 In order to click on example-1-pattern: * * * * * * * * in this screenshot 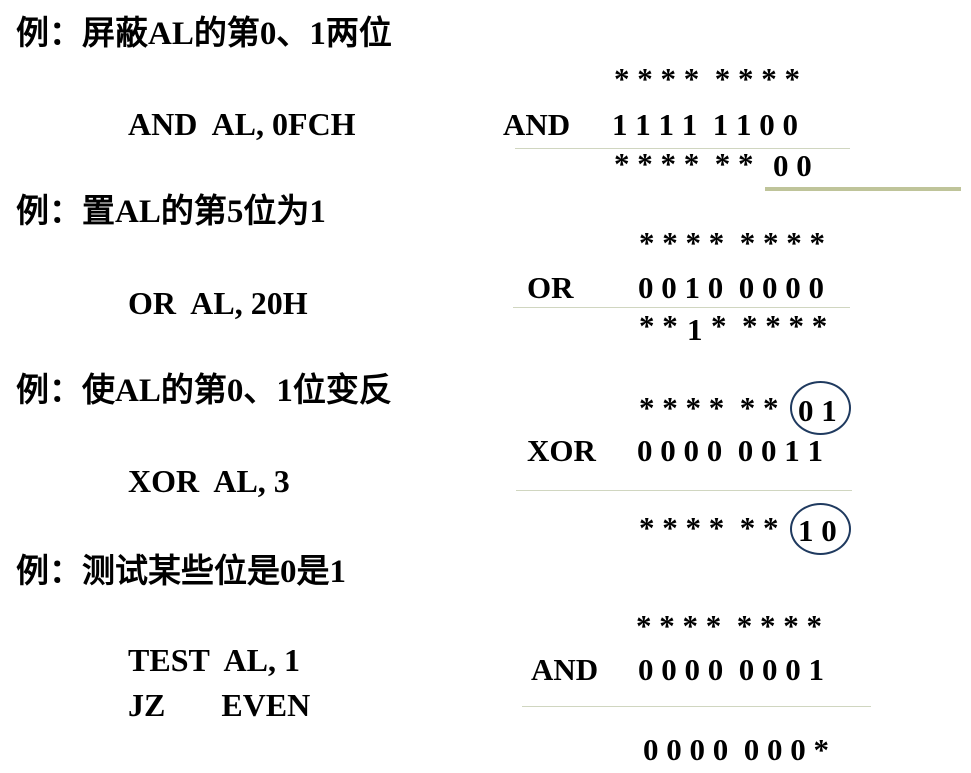, I will do `click(707, 78)`.